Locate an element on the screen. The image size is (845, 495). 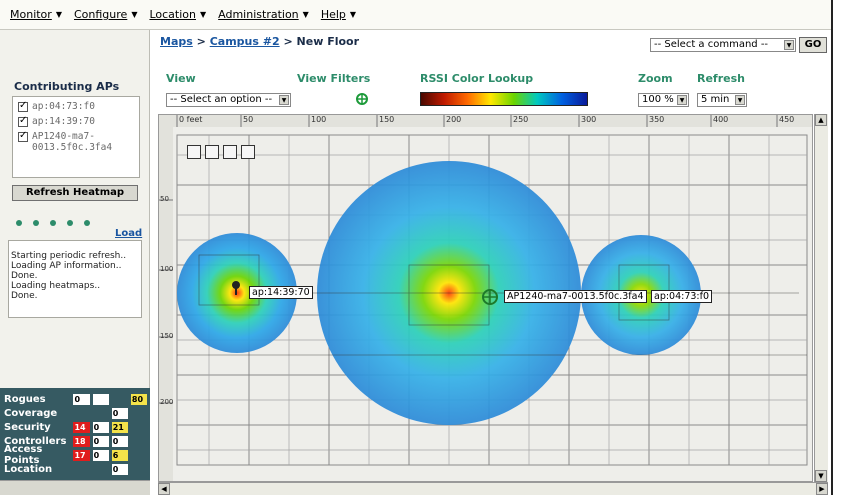
breadcrumb-maps-link: Maps is located at coordinates (176, 41).